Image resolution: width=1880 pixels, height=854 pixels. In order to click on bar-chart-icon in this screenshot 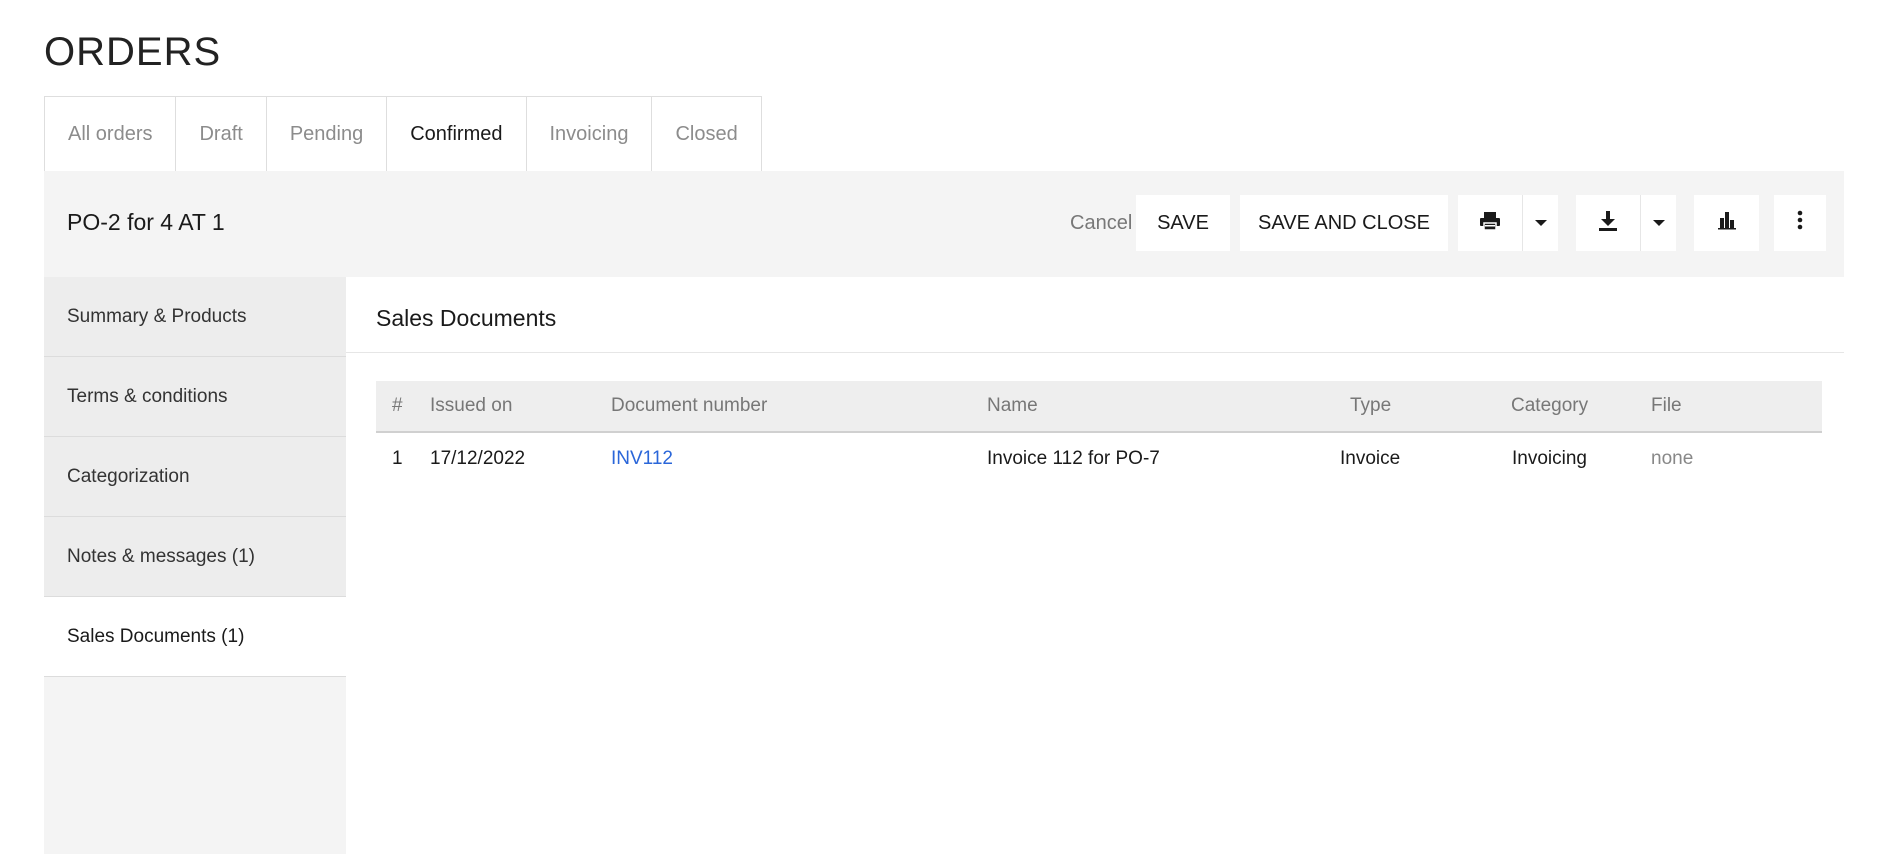, I will do `click(1727, 223)`.